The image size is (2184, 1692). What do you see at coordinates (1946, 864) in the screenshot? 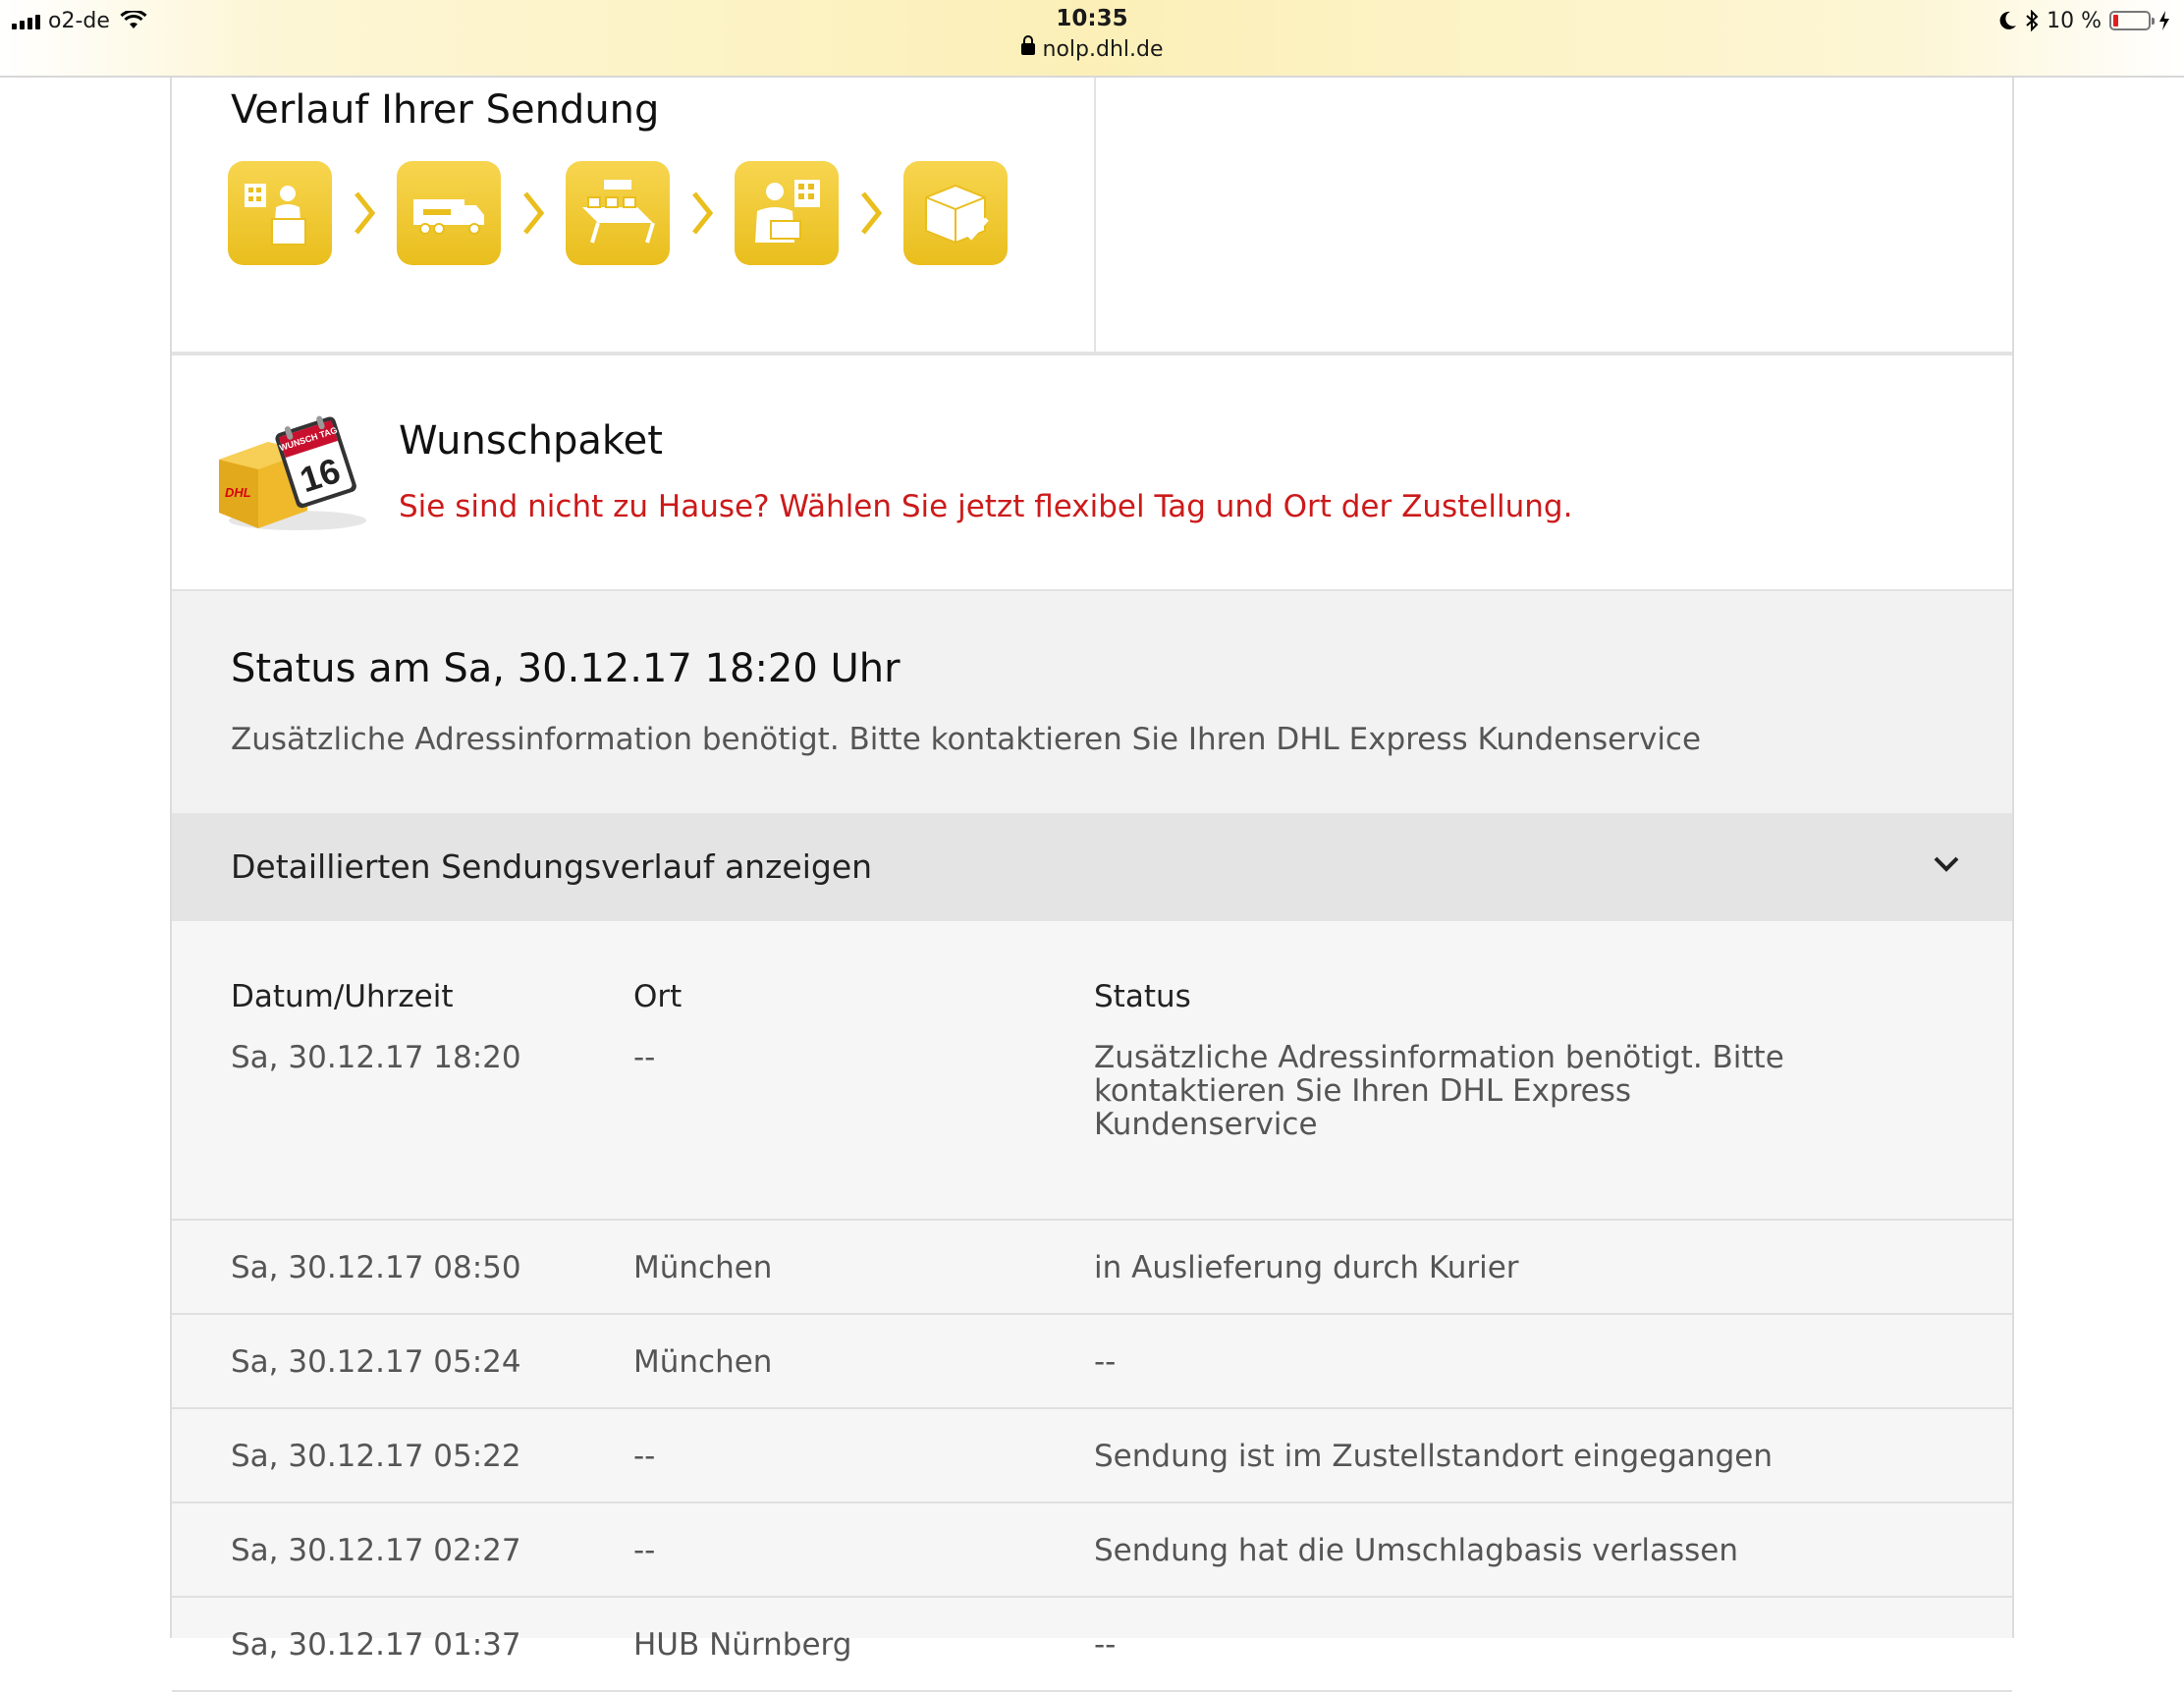
I see `chevron-down-icon` at bounding box center [1946, 864].